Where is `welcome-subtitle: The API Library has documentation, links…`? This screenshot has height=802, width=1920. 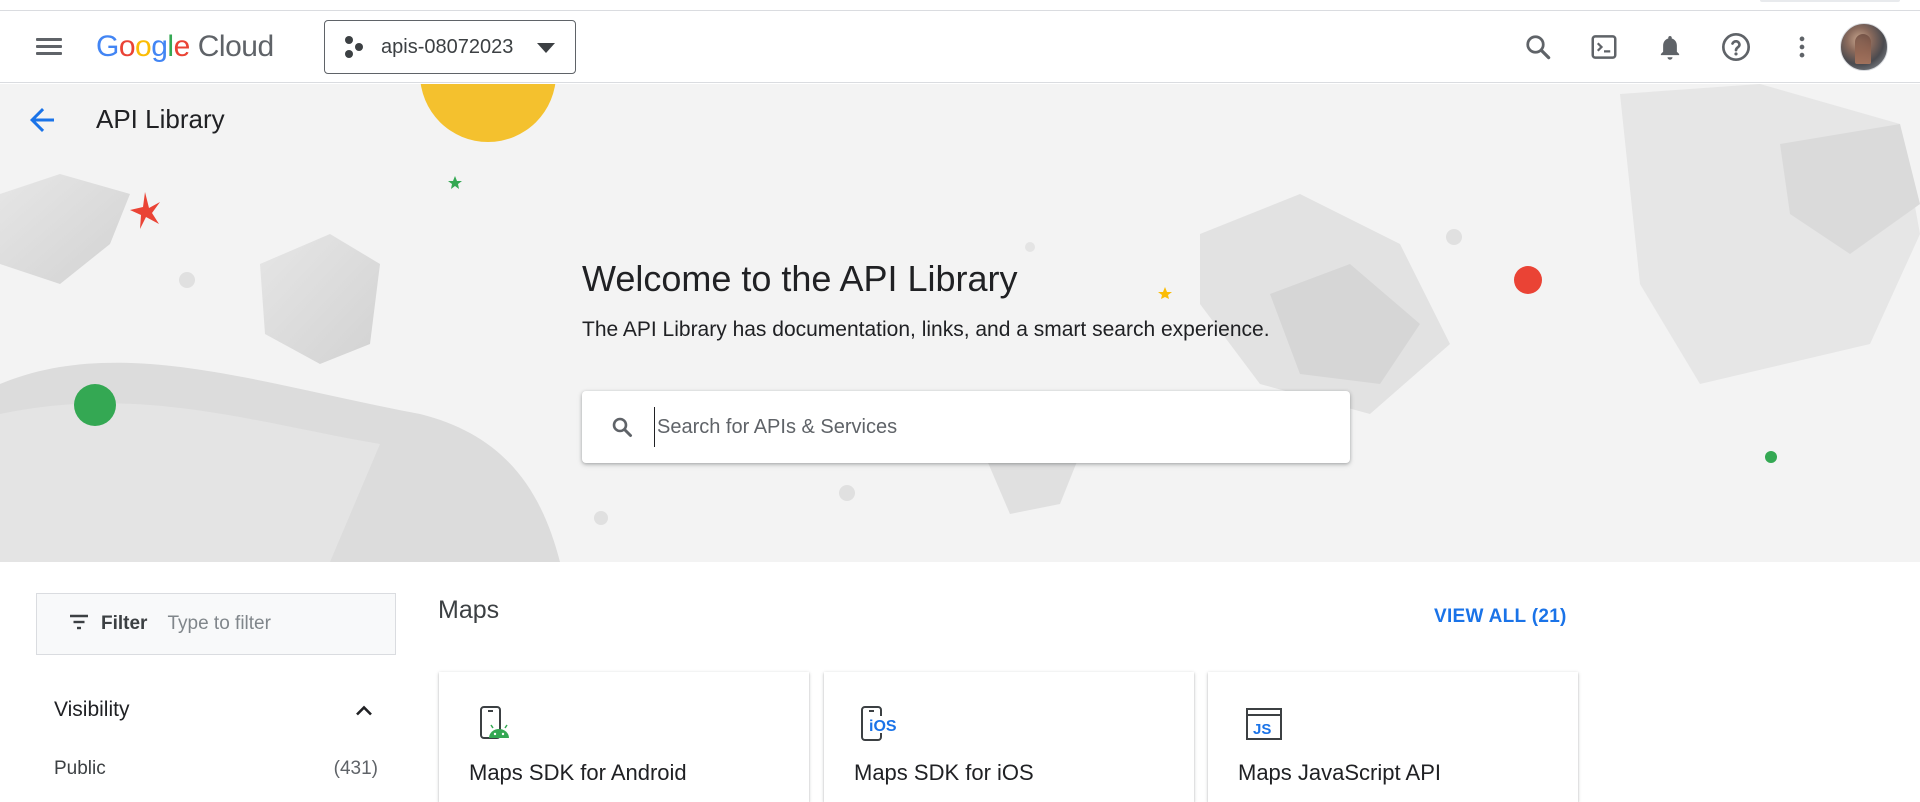
welcome-subtitle: The API Library has documentation, links… is located at coordinates (926, 329).